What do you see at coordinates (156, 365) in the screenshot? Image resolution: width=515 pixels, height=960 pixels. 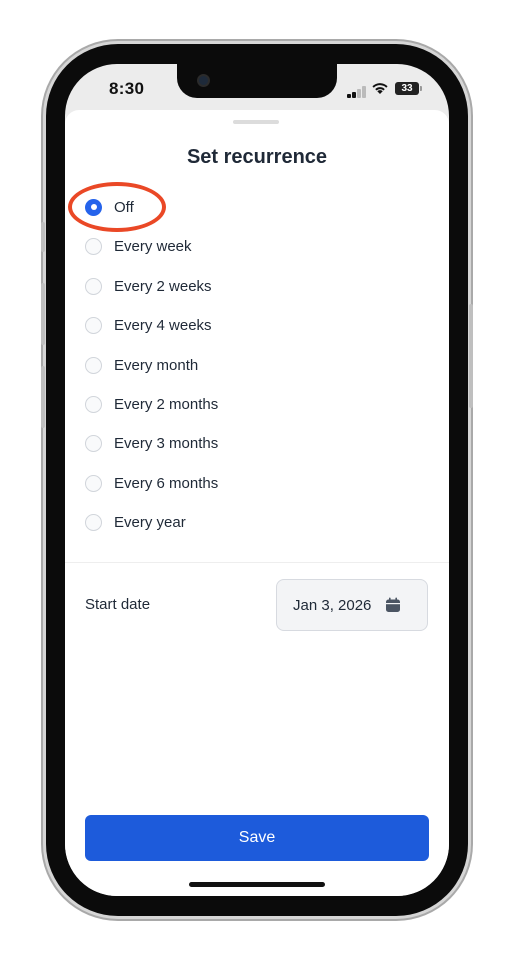 I see `option-label: Every month` at bounding box center [156, 365].